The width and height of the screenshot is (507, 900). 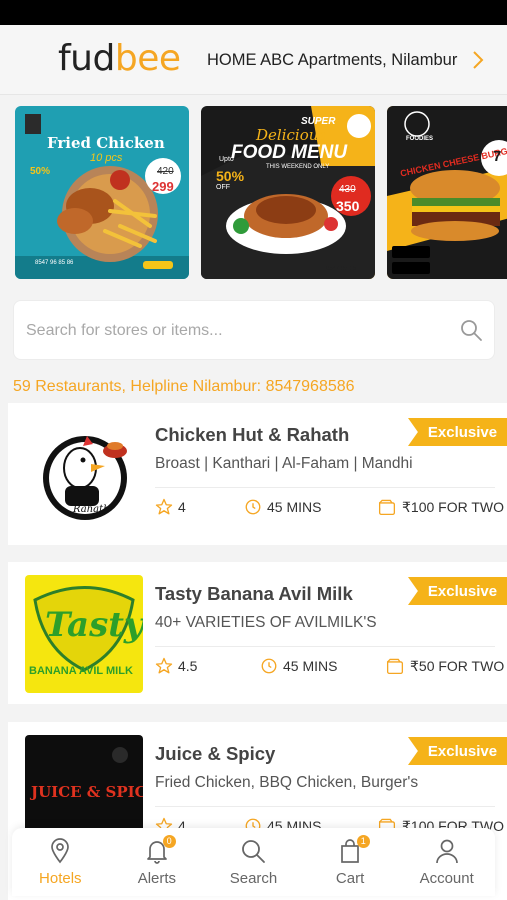 I want to click on restaurant-logo: Tasty BANANA AVIL MILK, so click(x=84, y=634).